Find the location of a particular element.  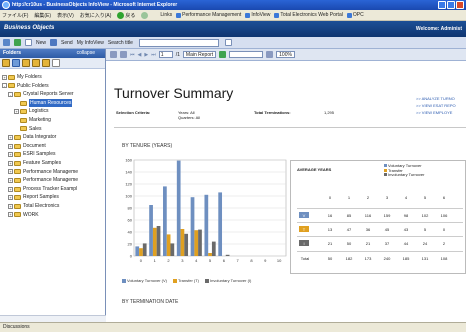

refresh-report-icon is located at coordinates (223, 54).